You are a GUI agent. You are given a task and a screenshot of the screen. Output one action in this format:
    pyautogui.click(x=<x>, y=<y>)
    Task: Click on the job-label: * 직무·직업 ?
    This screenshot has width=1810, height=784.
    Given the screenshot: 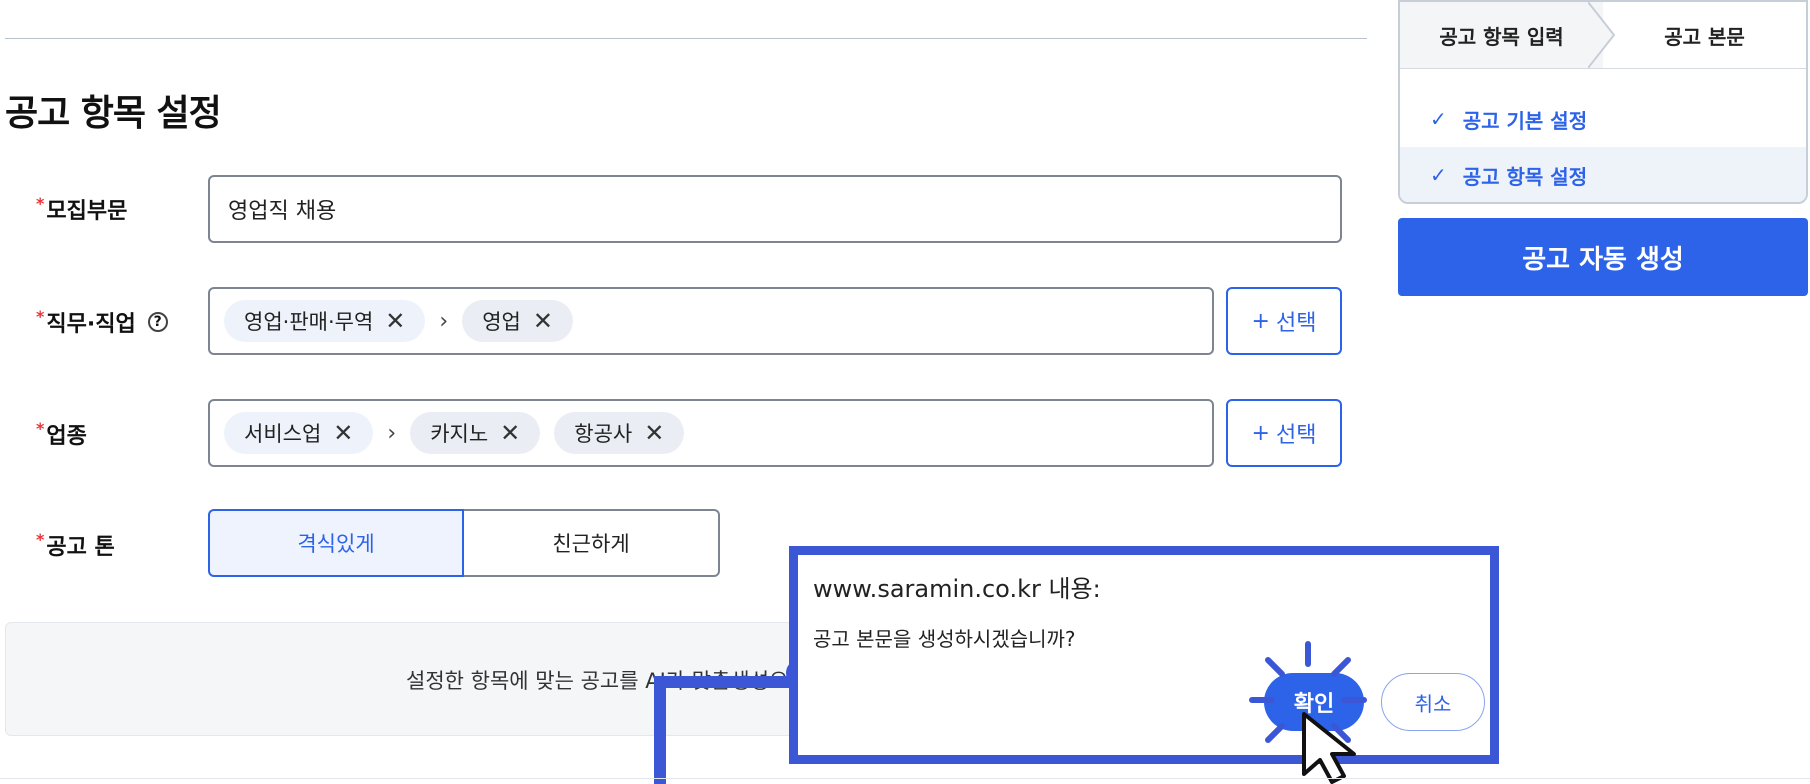 What is the action you would take?
    pyautogui.click(x=102, y=322)
    